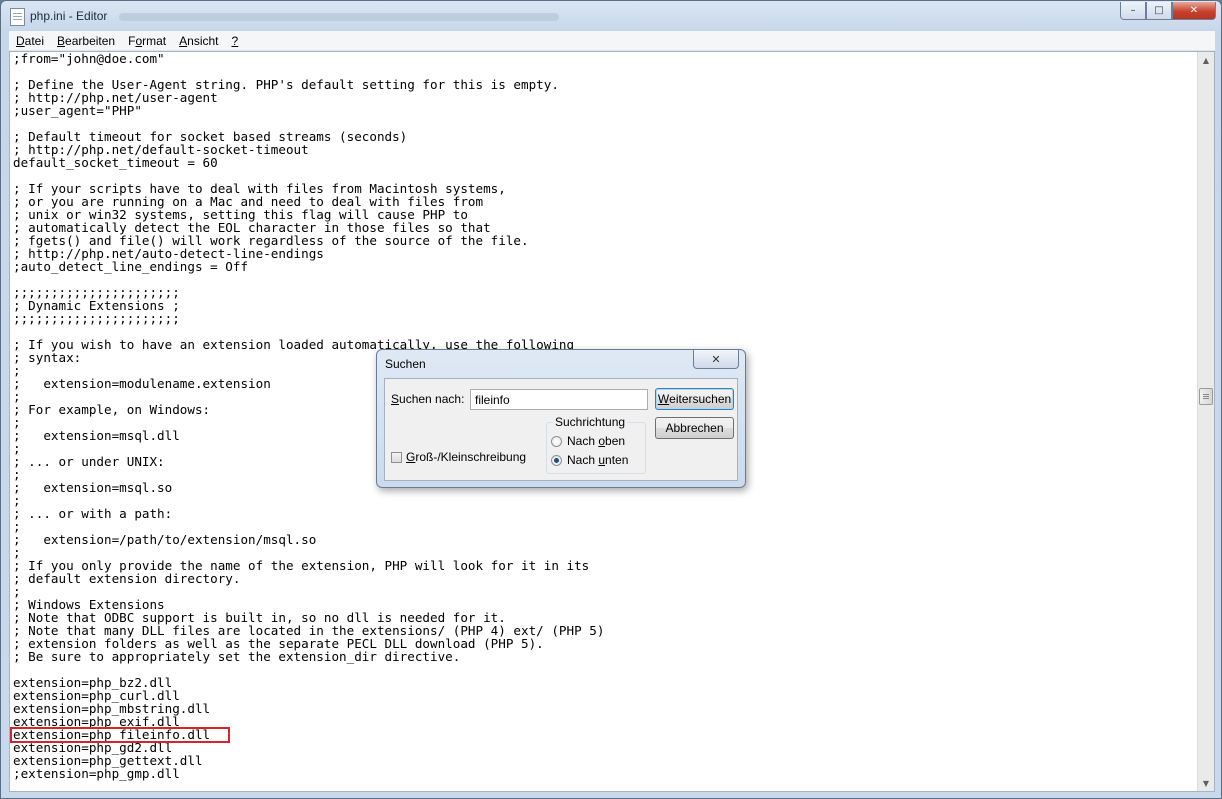  What do you see at coordinates (598, 460) in the screenshot?
I see `radio-down-label: Nach unten` at bounding box center [598, 460].